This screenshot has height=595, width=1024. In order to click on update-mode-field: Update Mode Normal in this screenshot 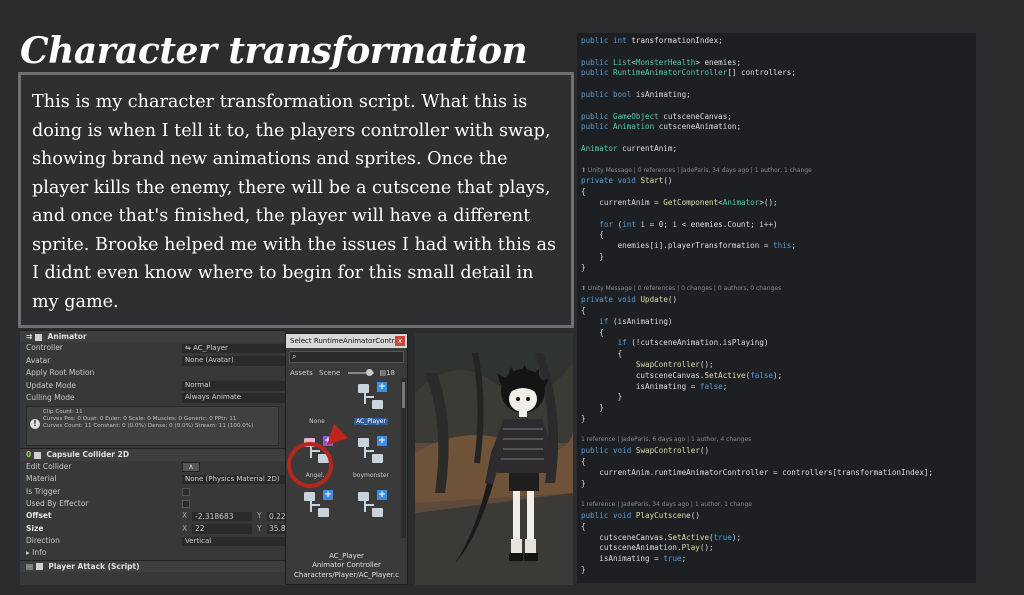, I will do `click(152, 386)`.